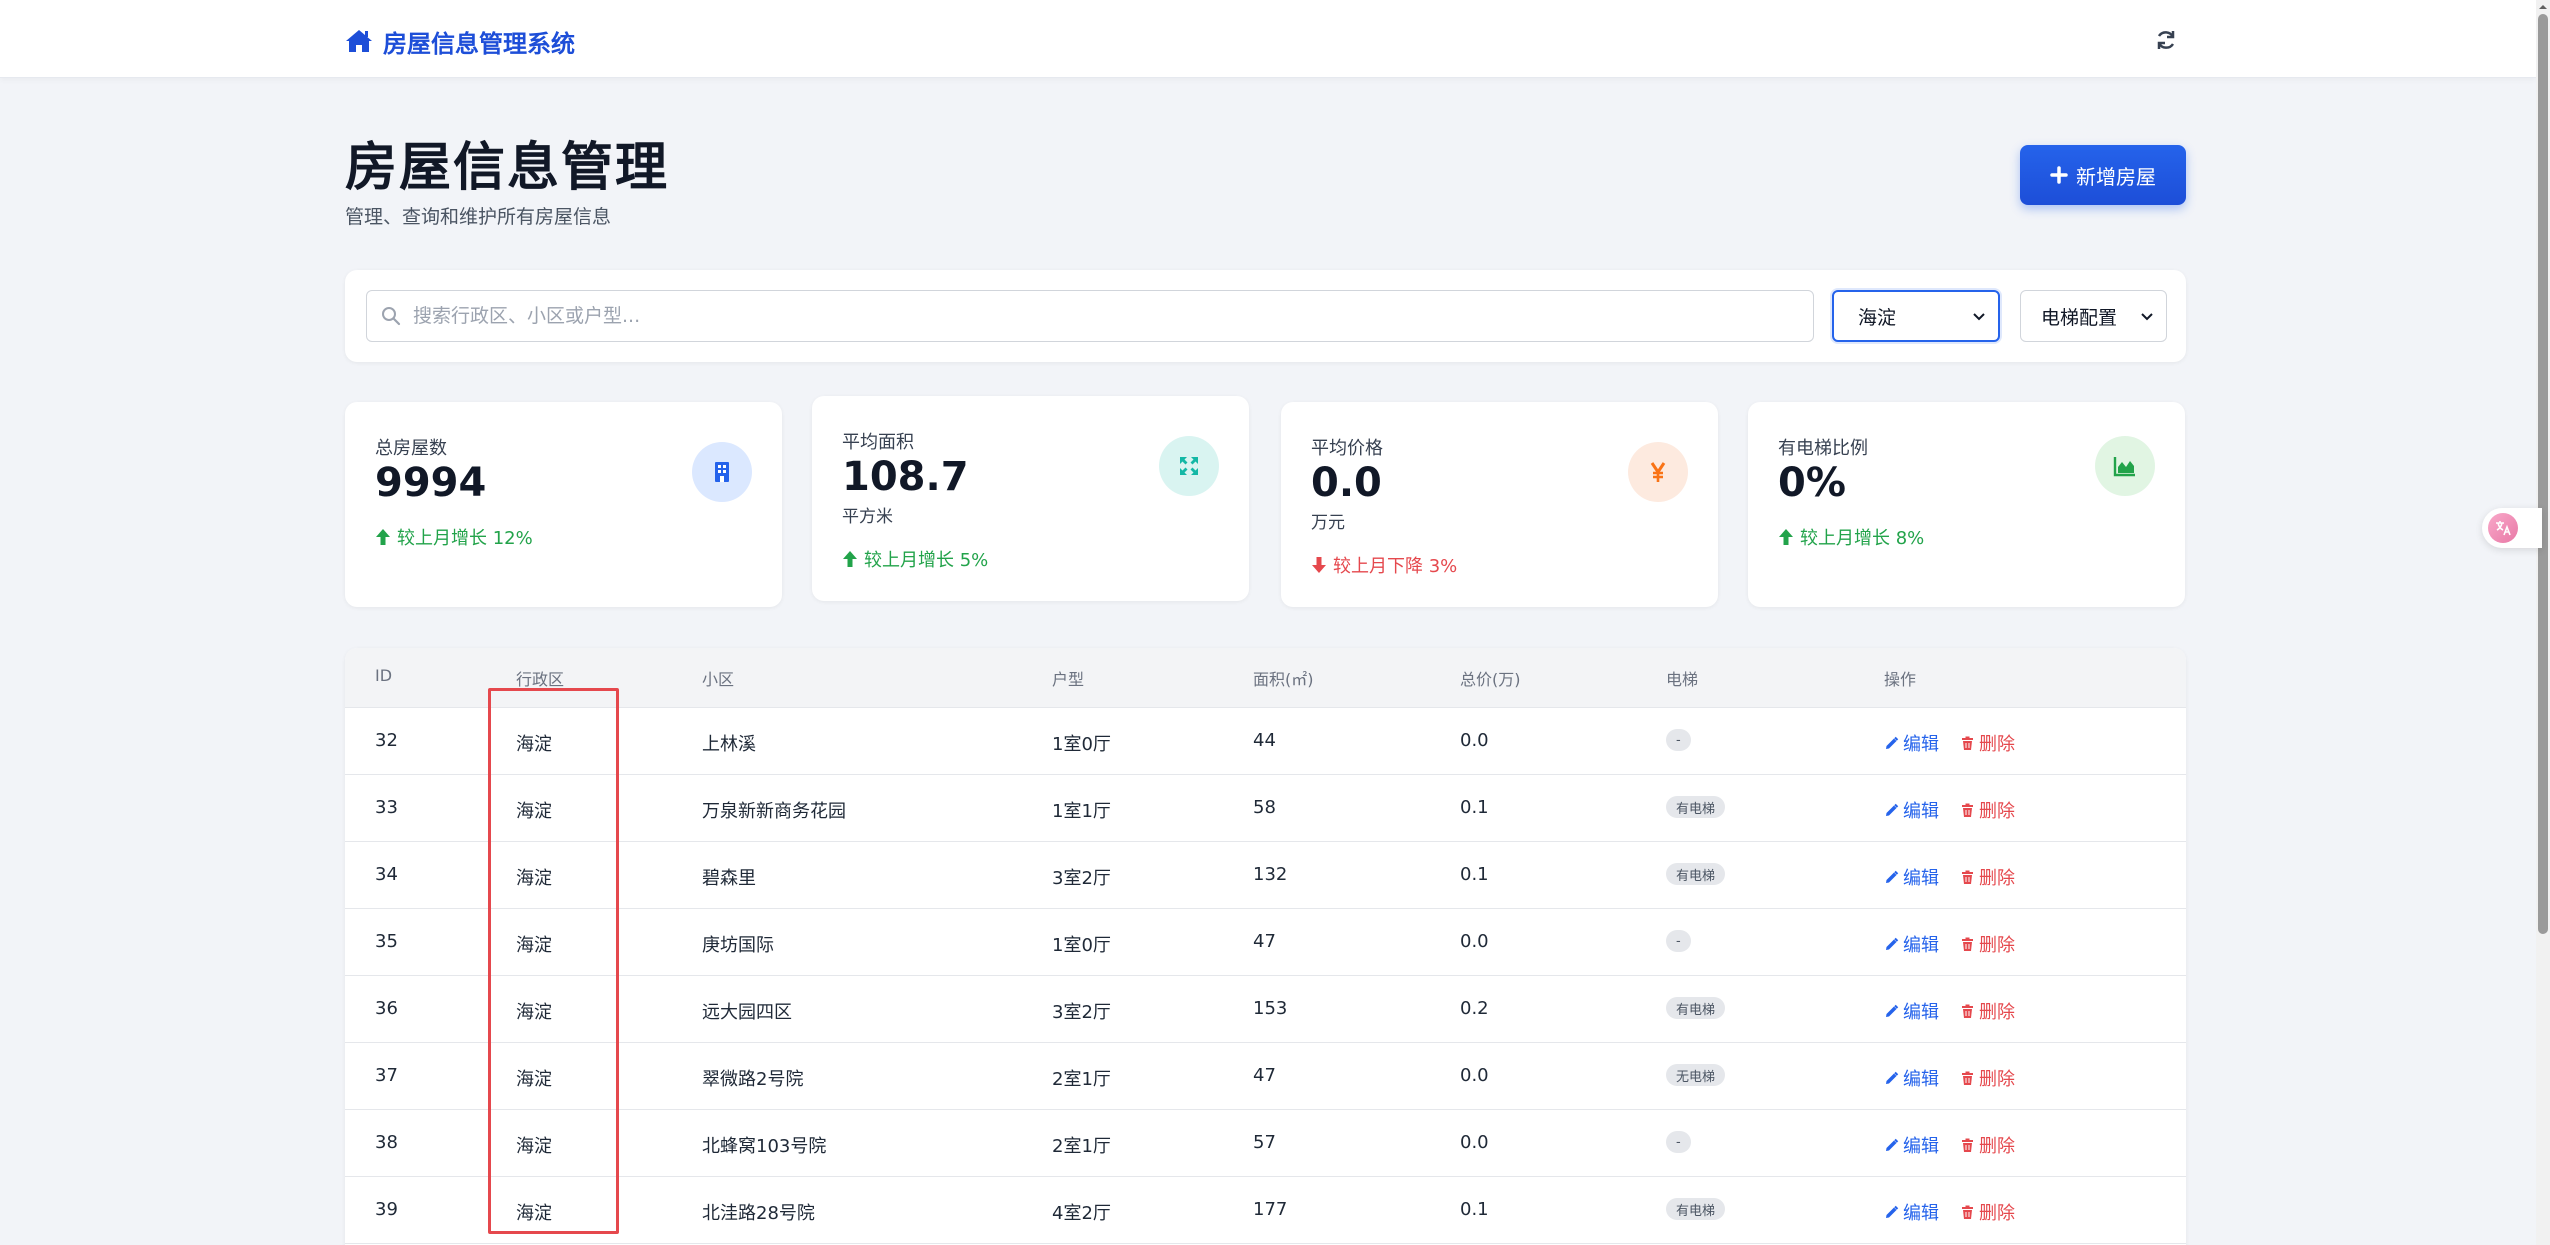  Describe the element at coordinates (2543, 7) in the screenshot. I see `scroll-up-arrow-icon` at that location.